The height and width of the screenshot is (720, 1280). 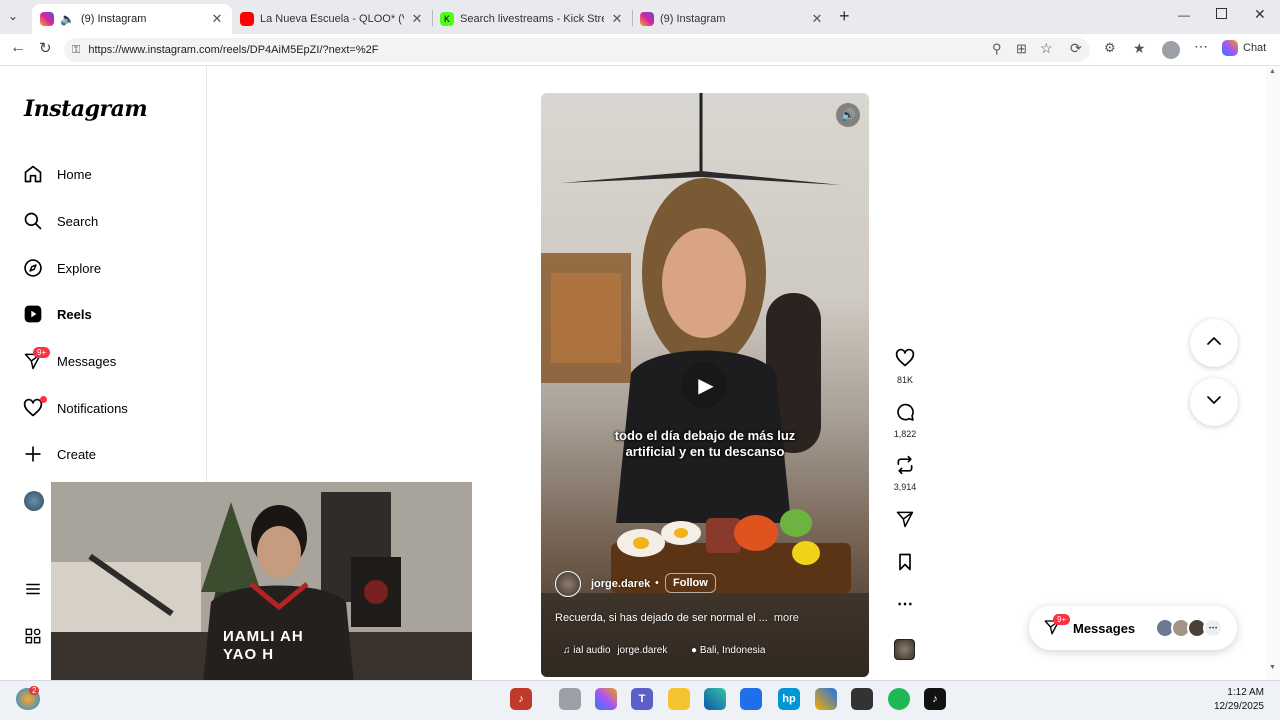 I want to click on webcam-overlay: ИAMLI AH YAO H, so click(x=261, y=593).